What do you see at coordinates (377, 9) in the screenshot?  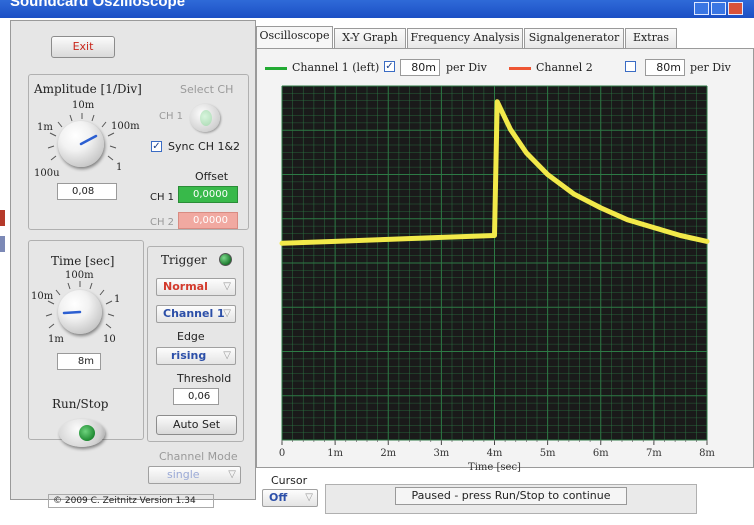 I see `title-bar: Soundcard Oszilloscope` at bounding box center [377, 9].